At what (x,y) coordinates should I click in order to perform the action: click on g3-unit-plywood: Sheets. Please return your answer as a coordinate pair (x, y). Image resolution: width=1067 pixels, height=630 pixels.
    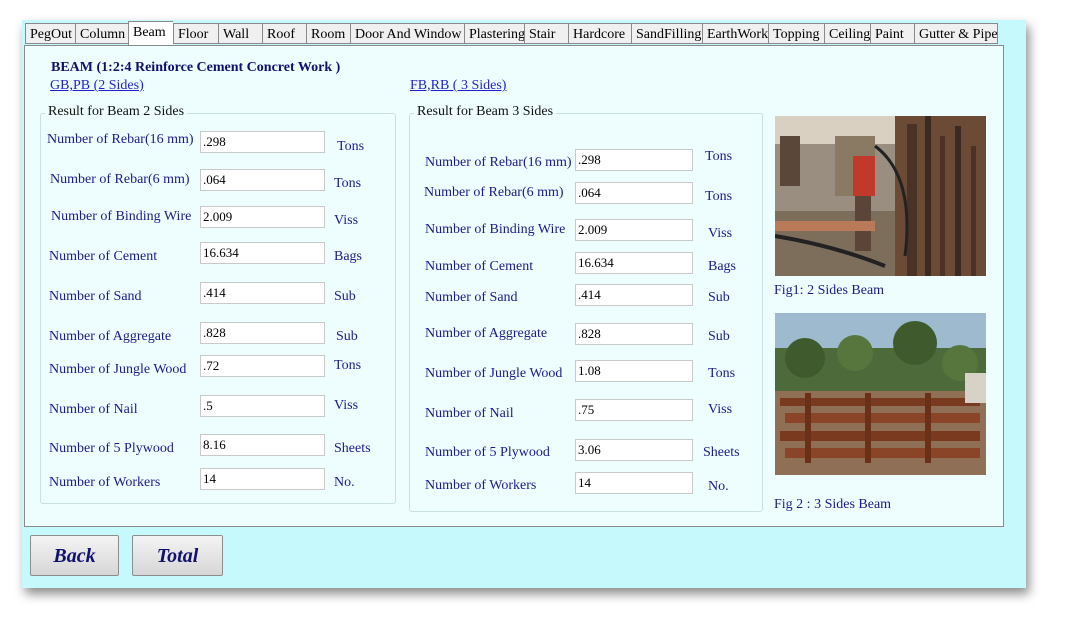
    Looking at the image, I should click on (721, 452).